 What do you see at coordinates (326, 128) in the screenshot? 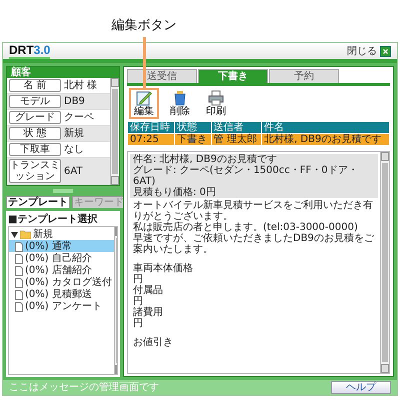
I see `column-header: 件名` at bounding box center [326, 128].